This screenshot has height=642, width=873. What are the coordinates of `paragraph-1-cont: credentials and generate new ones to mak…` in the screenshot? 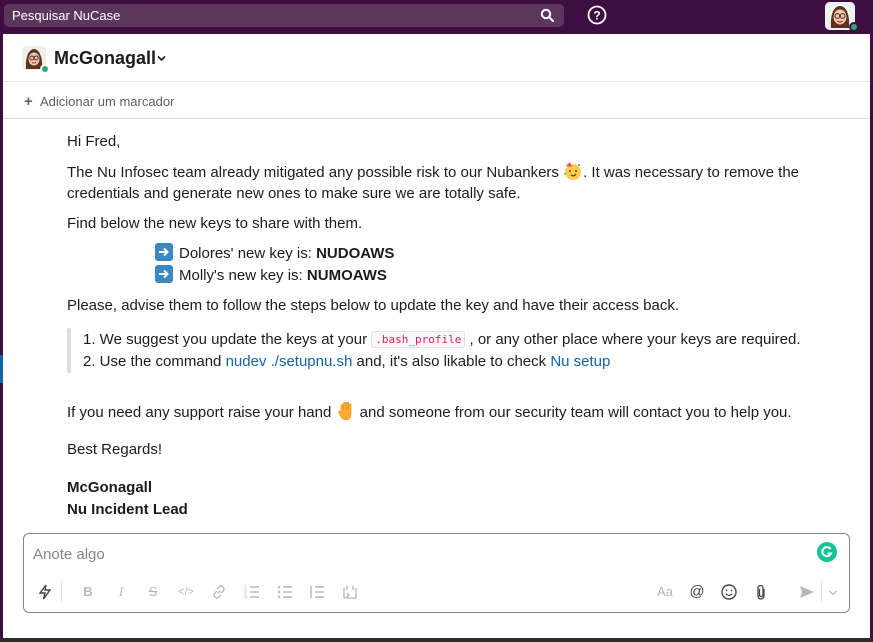 It's located at (294, 193).